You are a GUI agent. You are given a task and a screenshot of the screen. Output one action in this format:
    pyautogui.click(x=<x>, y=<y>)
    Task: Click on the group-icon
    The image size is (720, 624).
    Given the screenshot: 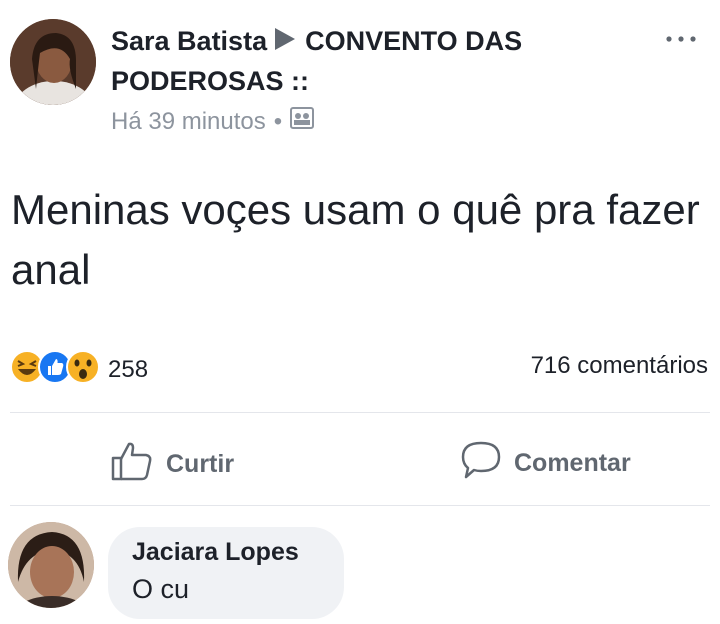 What is the action you would take?
    pyautogui.click(x=302, y=121)
    